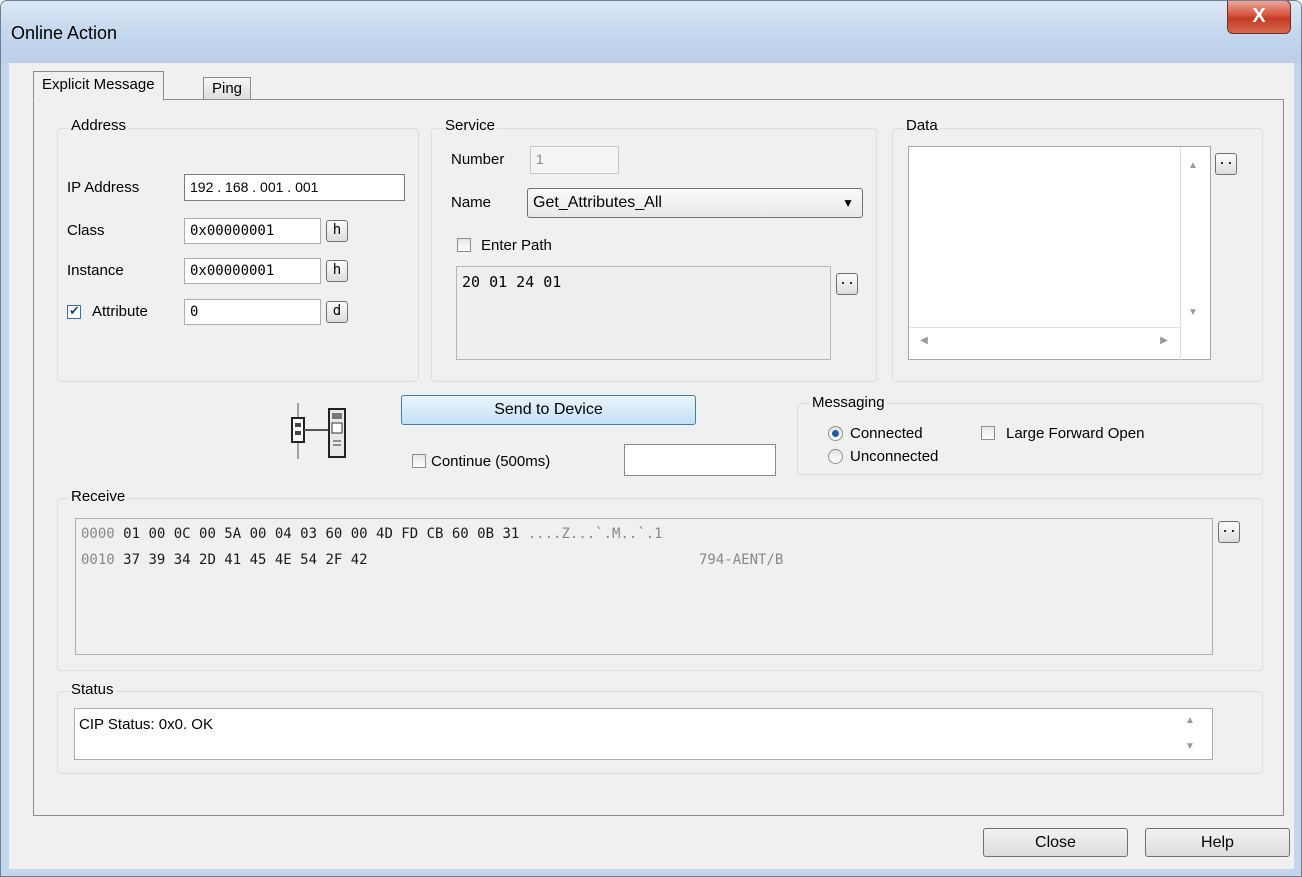 The image size is (1302, 877). I want to click on attribute-checkbox, so click(74, 311).